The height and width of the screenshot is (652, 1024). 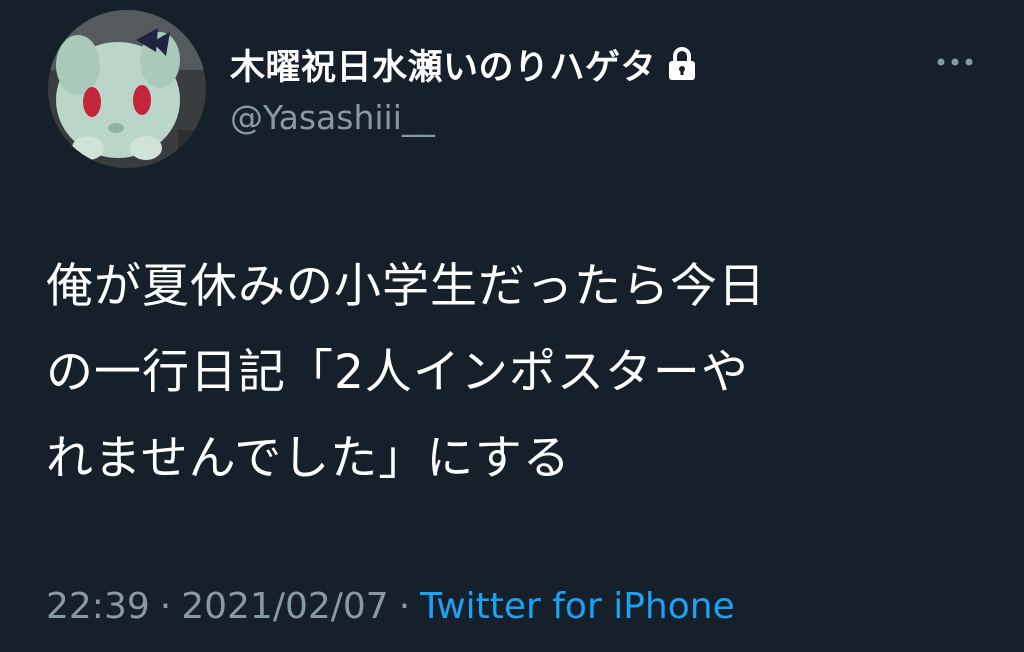 I want to click on tweet-meta: 22:39 · 2021/02/07 · Twitter for iPhone, so click(x=390, y=606).